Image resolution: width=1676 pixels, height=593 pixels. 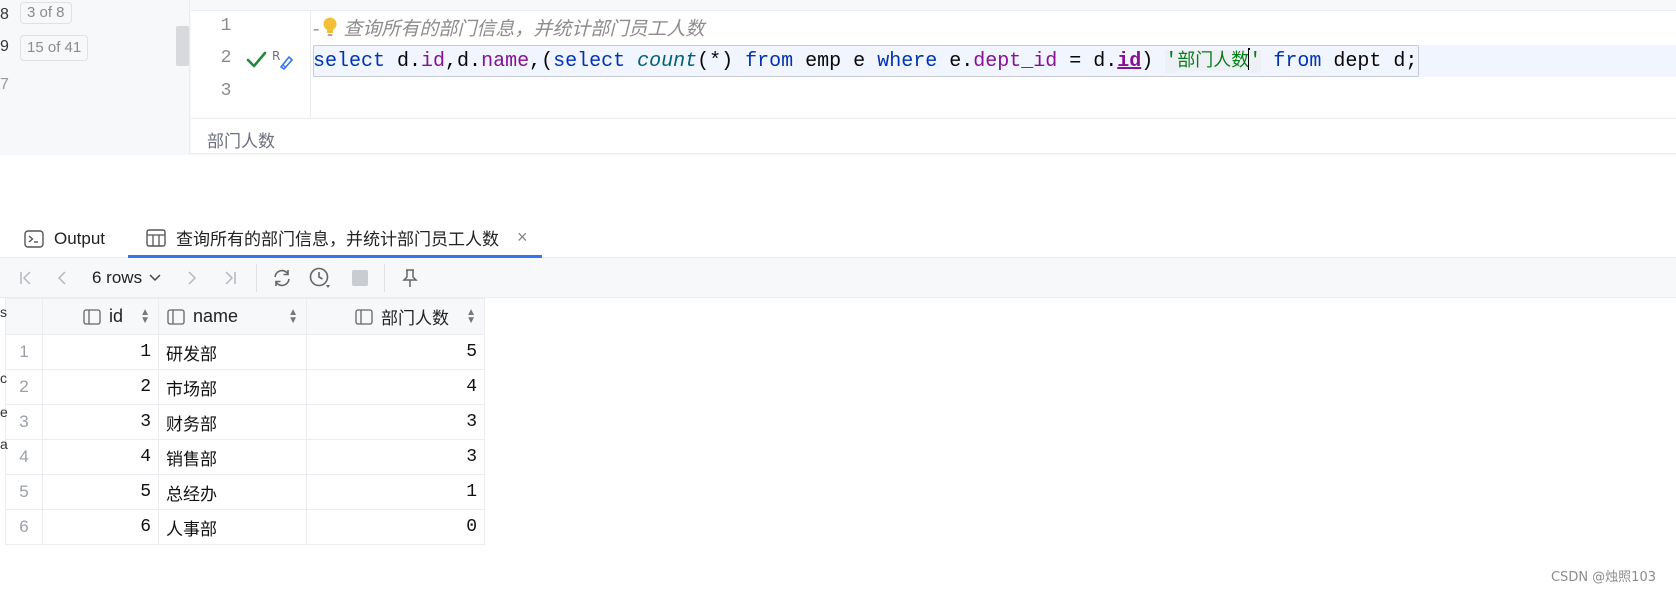 What do you see at coordinates (541, 61) in the screenshot?
I see `sql-text: ,(` at bounding box center [541, 61].